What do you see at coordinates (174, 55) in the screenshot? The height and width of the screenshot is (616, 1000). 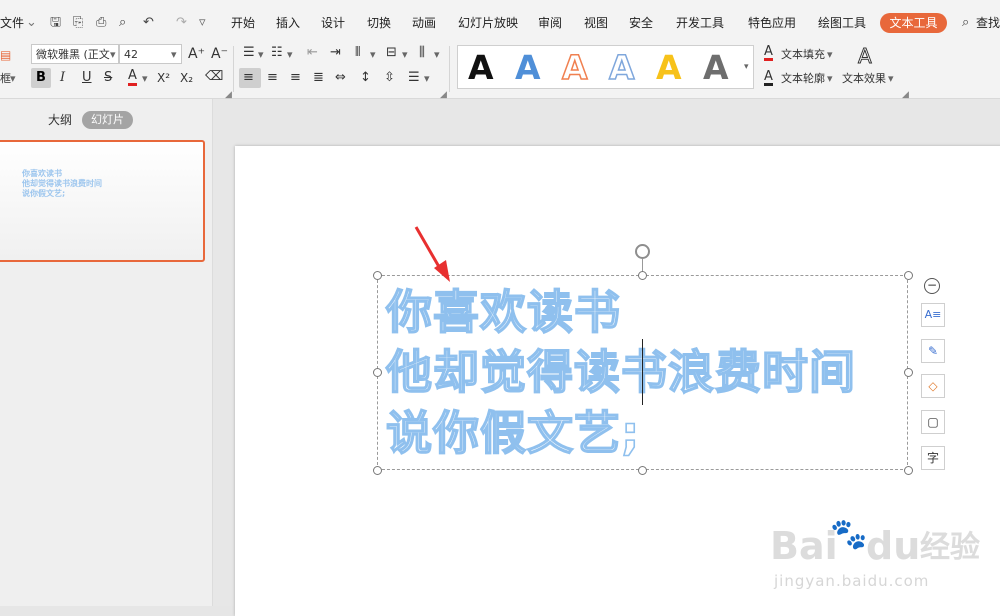 I see `font-size-dropdown-icon: ▾` at bounding box center [174, 55].